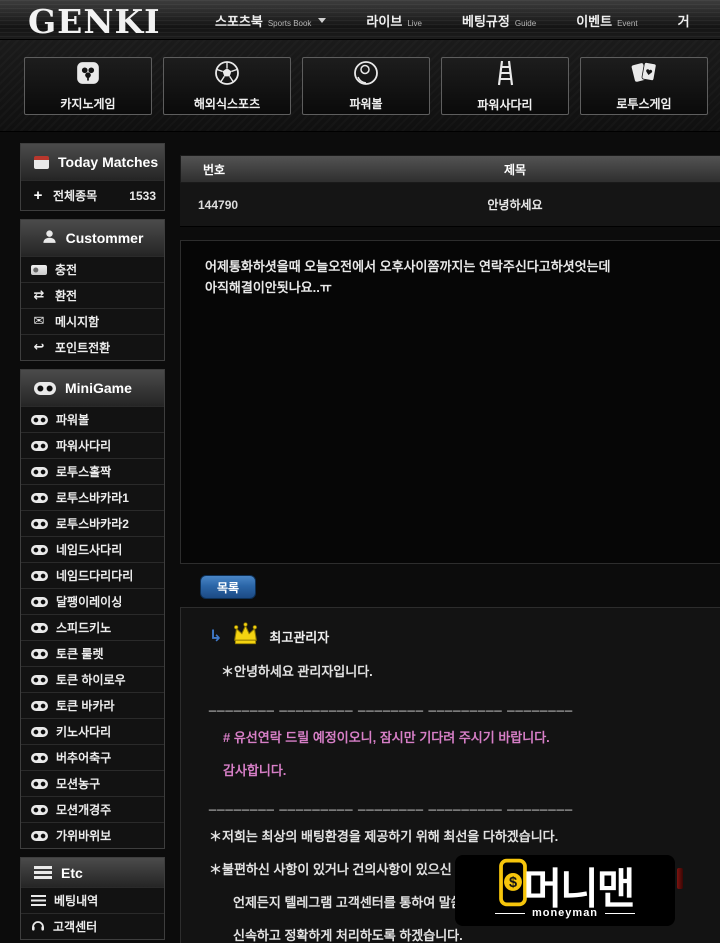 The height and width of the screenshot is (943, 720). What do you see at coordinates (92, 731) in the screenshot?
I see `sidebar-item-keno-ladder: 키노사다리` at bounding box center [92, 731].